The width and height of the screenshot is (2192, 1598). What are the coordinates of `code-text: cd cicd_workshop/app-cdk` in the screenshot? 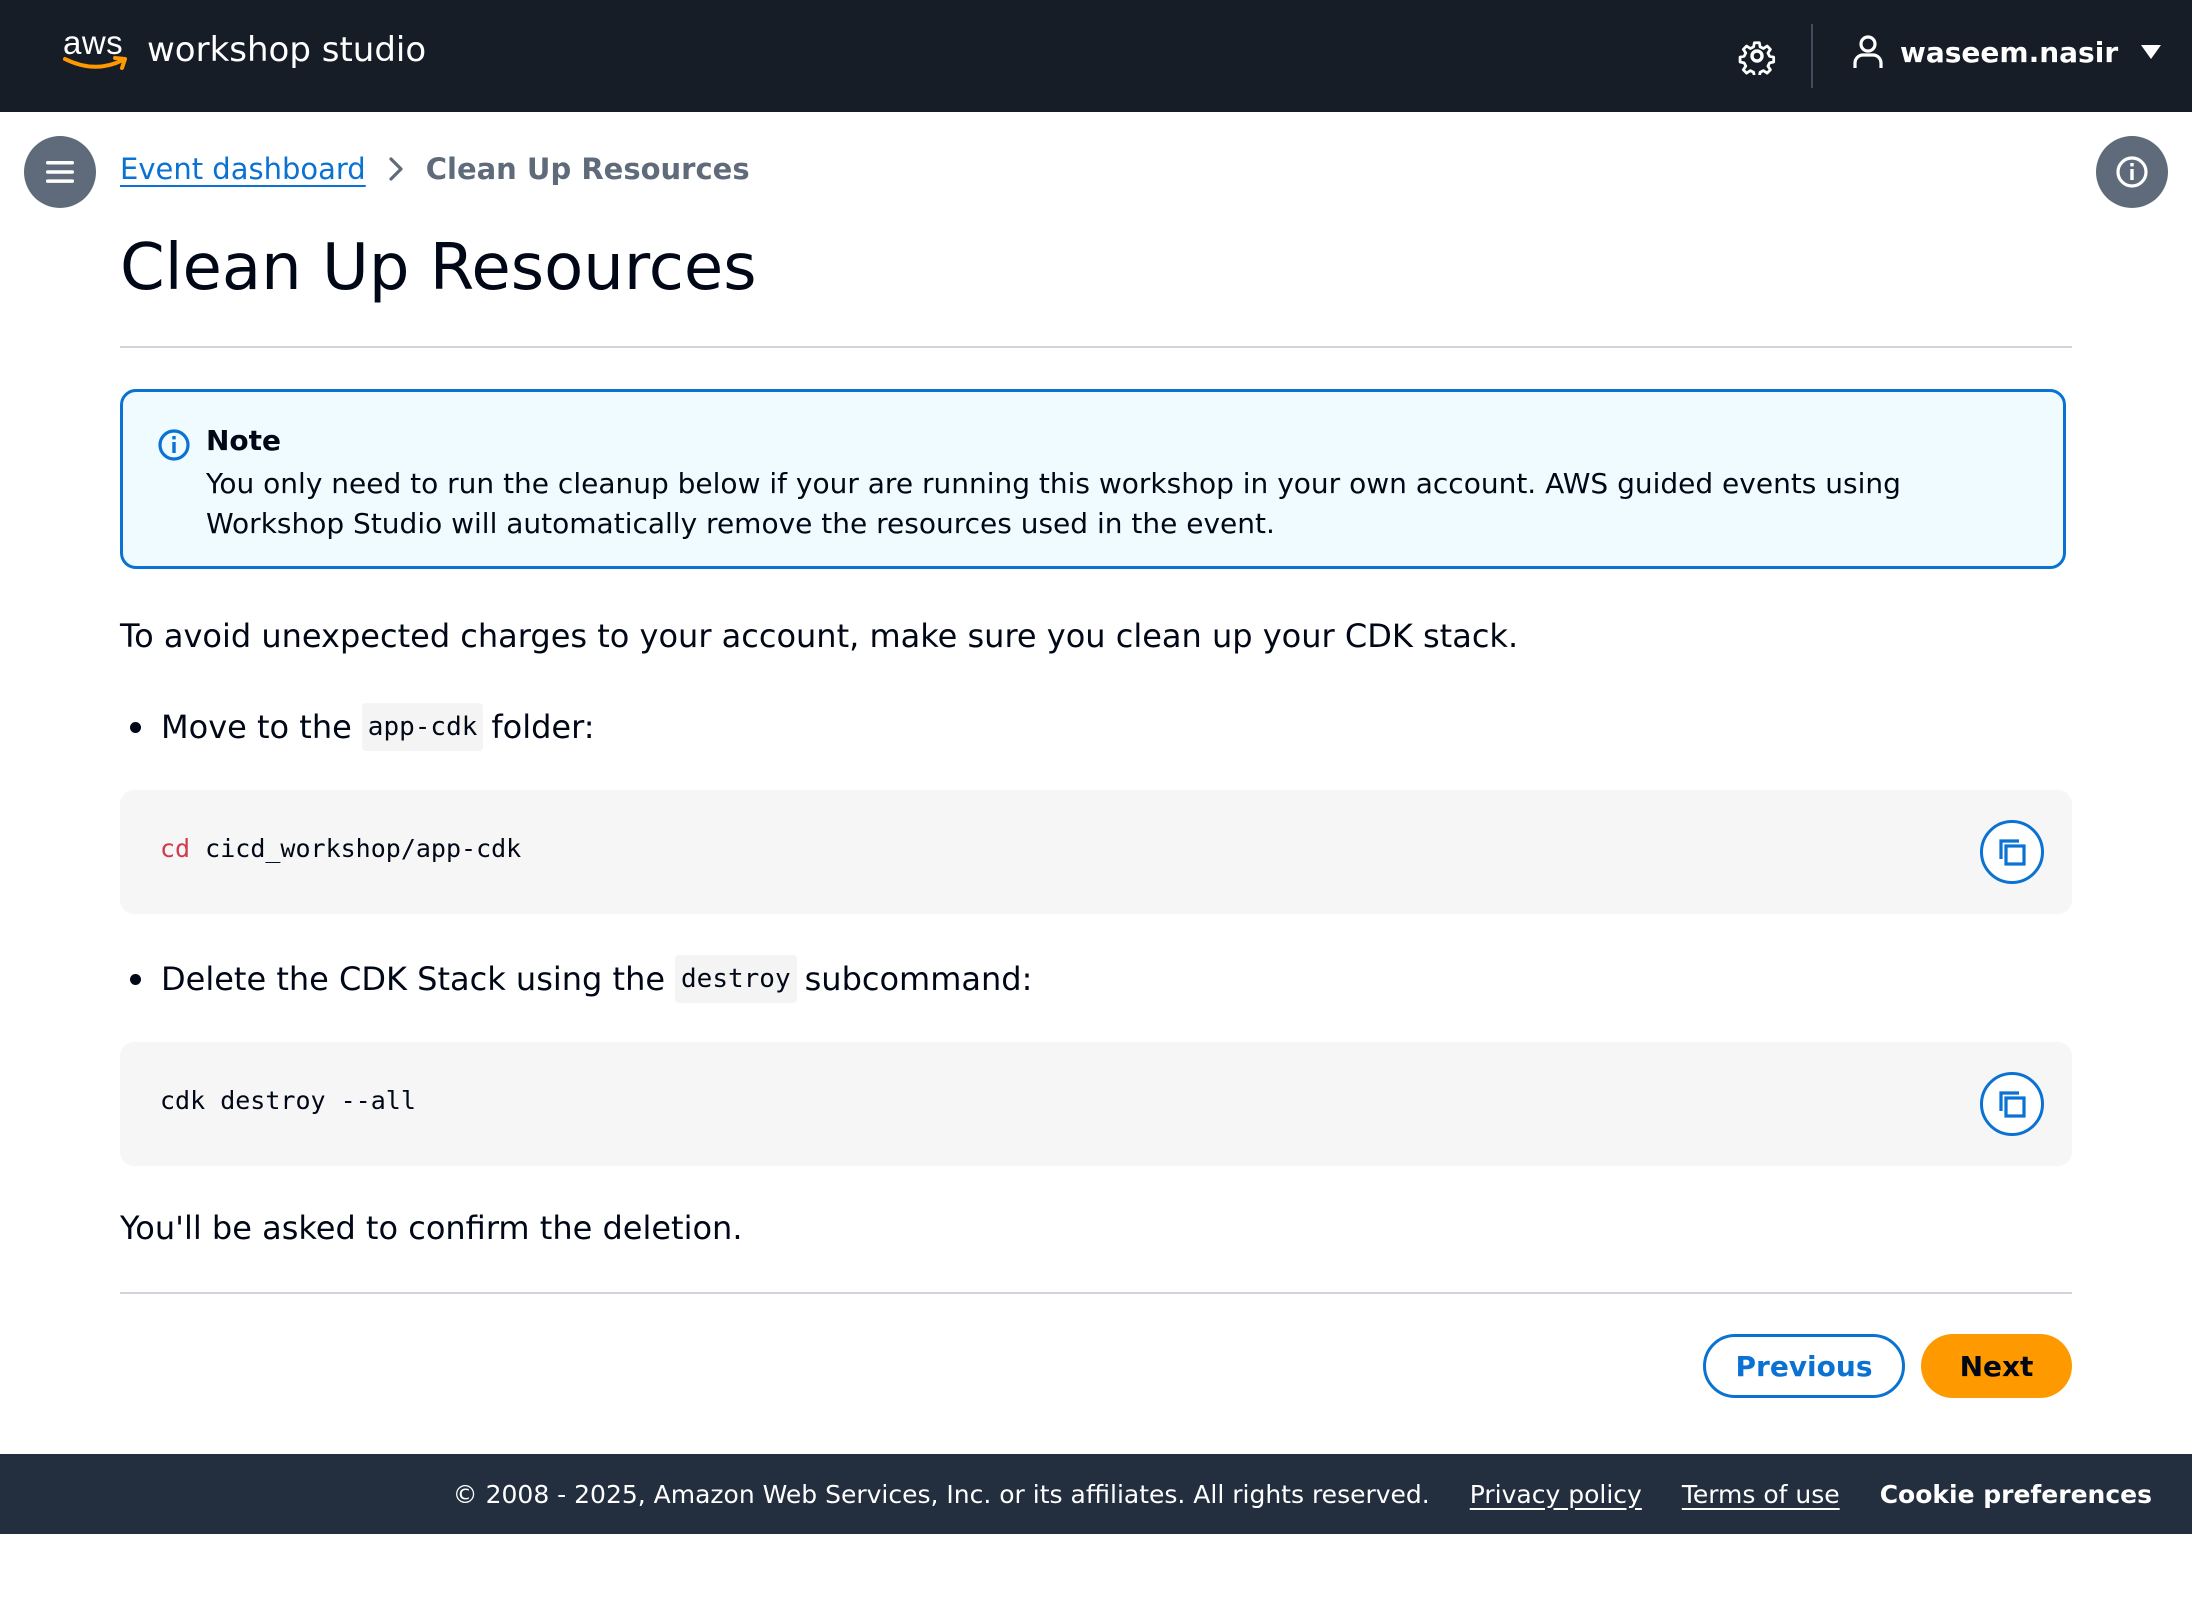 It's located at (340, 848).